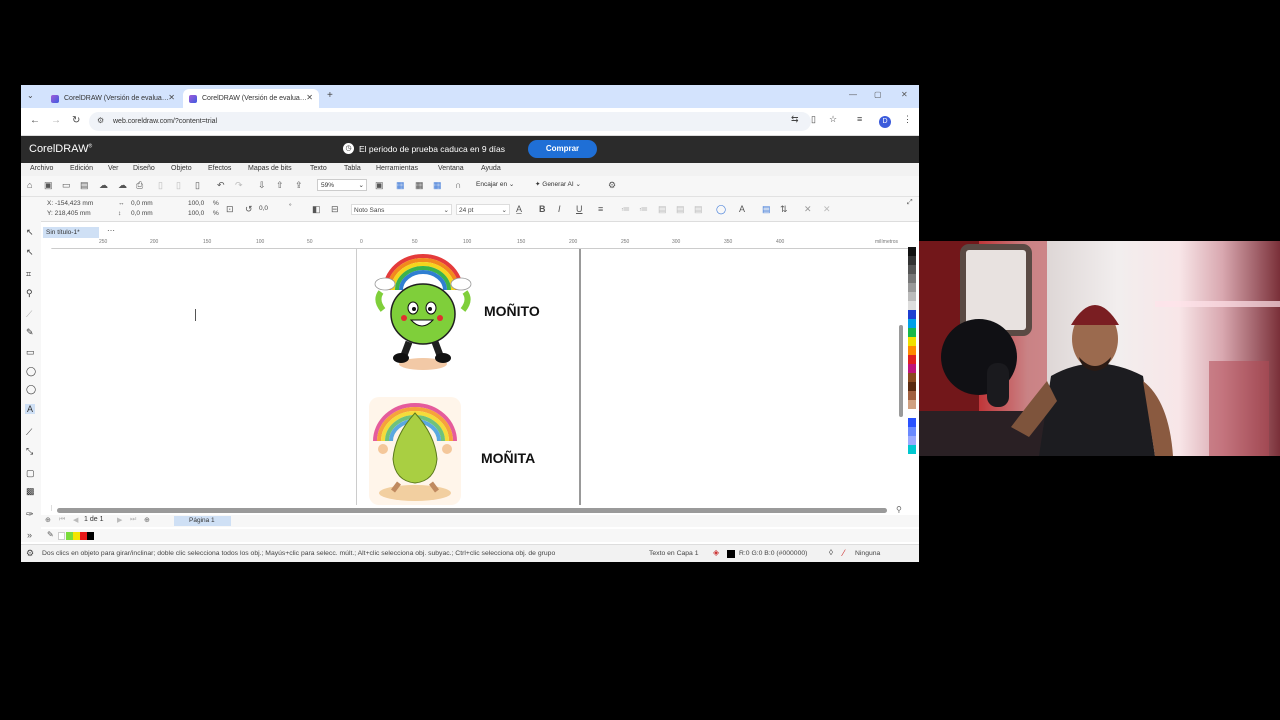 This screenshot has width=1280, height=720. What do you see at coordinates (451, 168) in the screenshot?
I see `menu-ventana: Ventana` at bounding box center [451, 168].